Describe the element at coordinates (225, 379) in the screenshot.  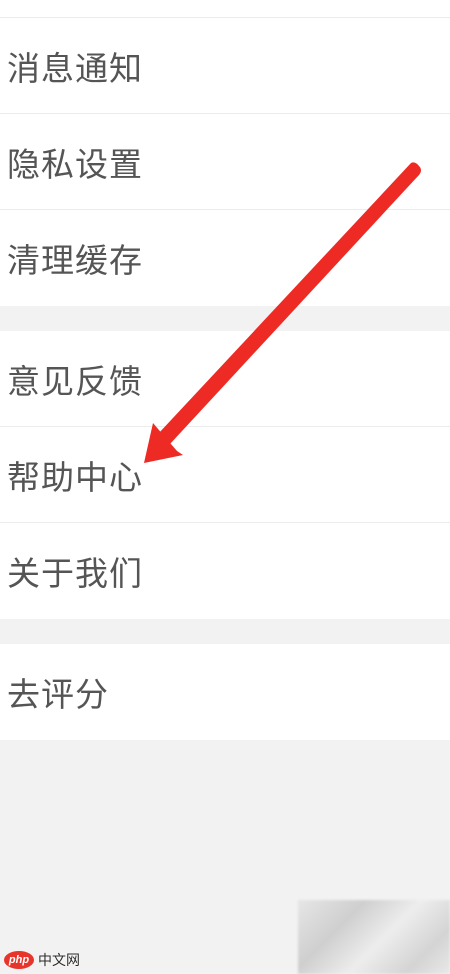
I see `feedback-item: 意见反馈` at that location.